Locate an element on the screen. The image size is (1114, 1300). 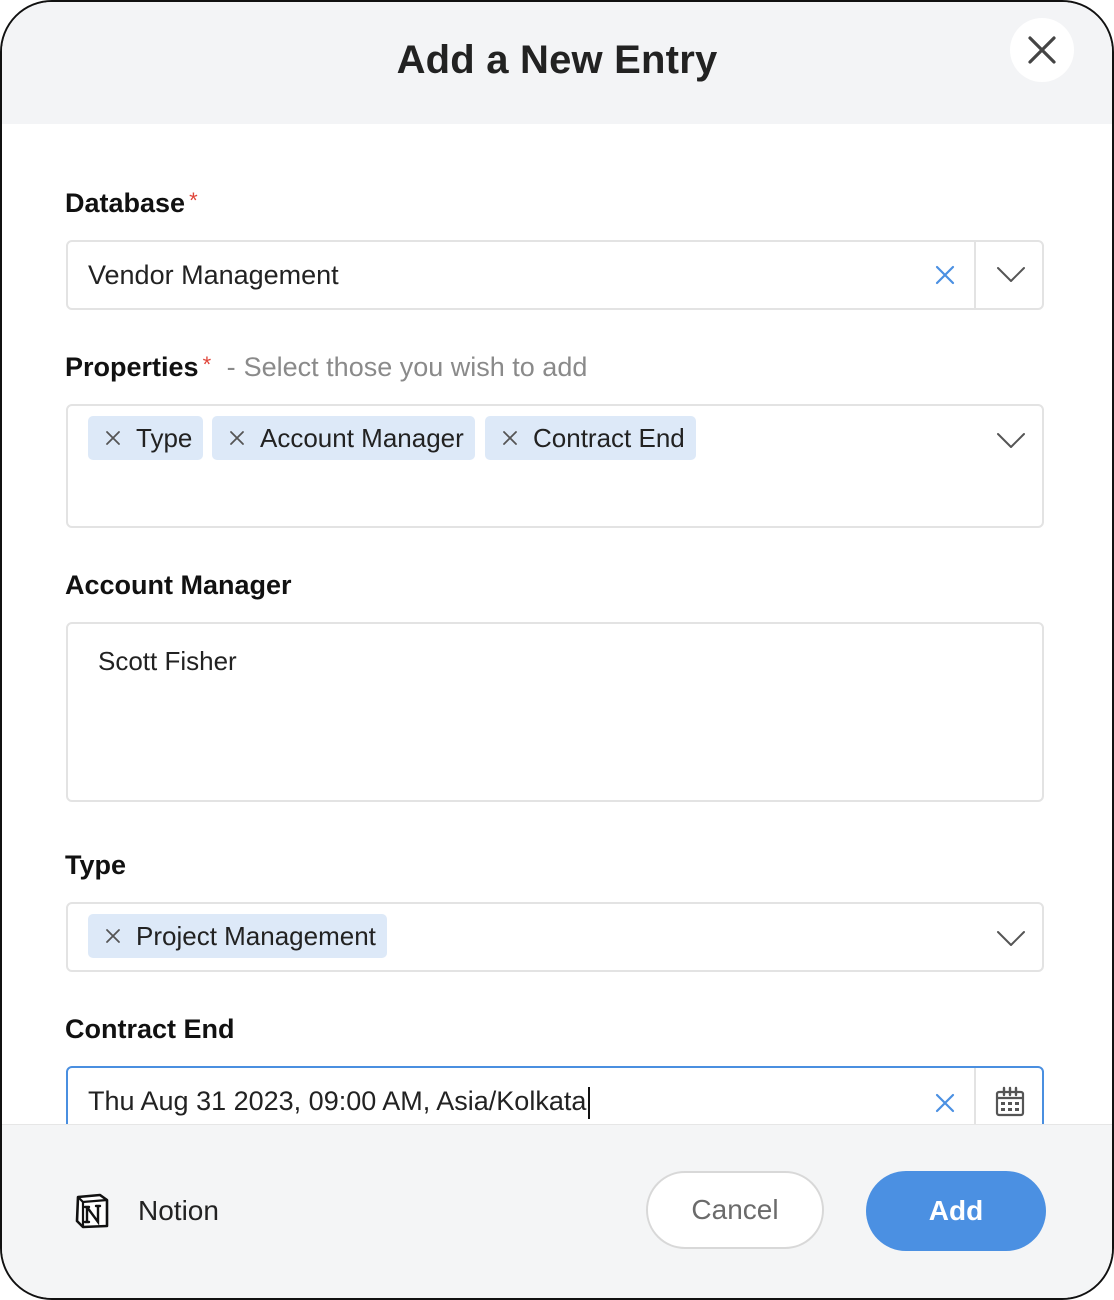
property-tag-account-manager: Account Manager is located at coordinates (343, 438).